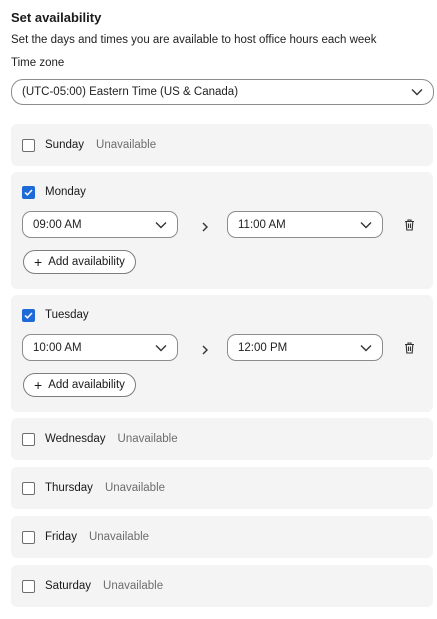 The width and height of the screenshot is (437, 619). I want to click on day-card-saturday: Saturday Unavailable, so click(222, 586).